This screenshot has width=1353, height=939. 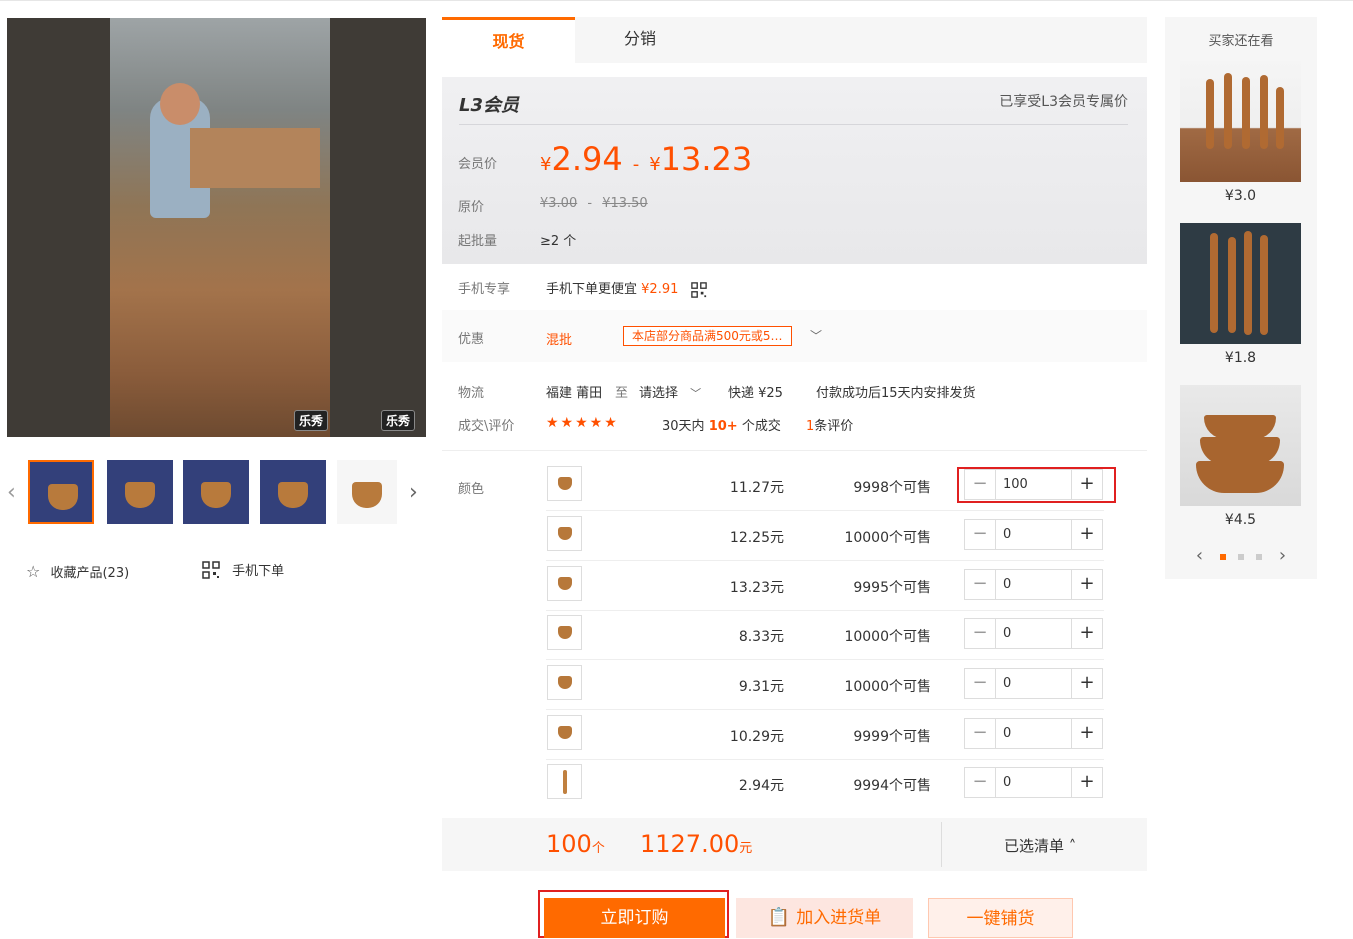 I want to click on qr-code-icon, so click(x=698, y=289).